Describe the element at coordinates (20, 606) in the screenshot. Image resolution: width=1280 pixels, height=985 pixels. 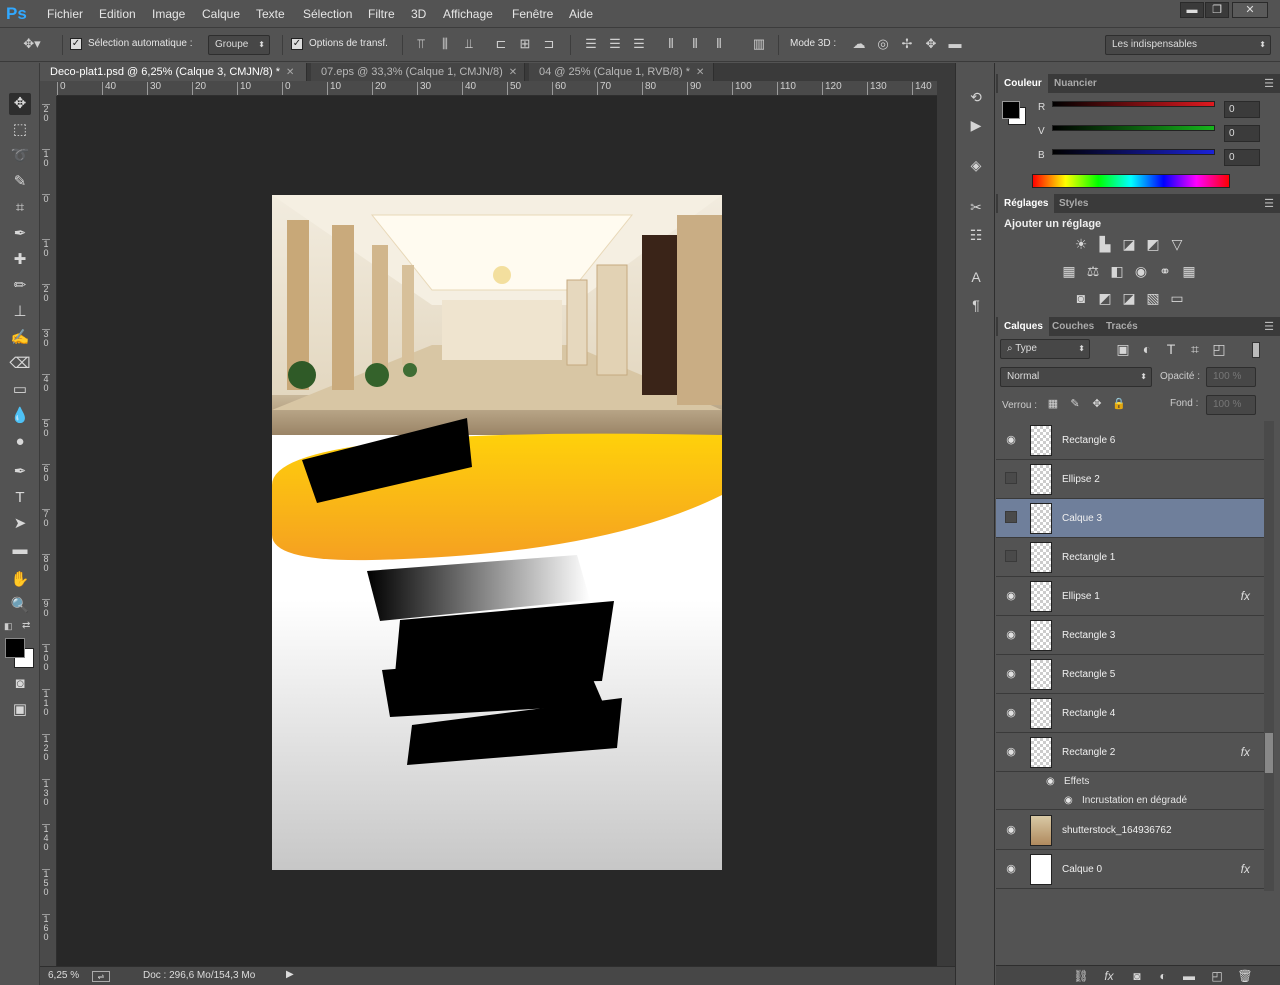
I see `zoom-tool-icon: 🔍` at that location.